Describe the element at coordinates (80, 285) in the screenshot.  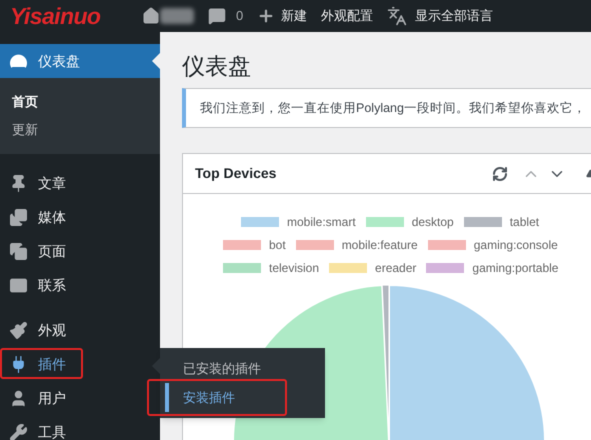
I see `sidebar-item: 联系` at that location.